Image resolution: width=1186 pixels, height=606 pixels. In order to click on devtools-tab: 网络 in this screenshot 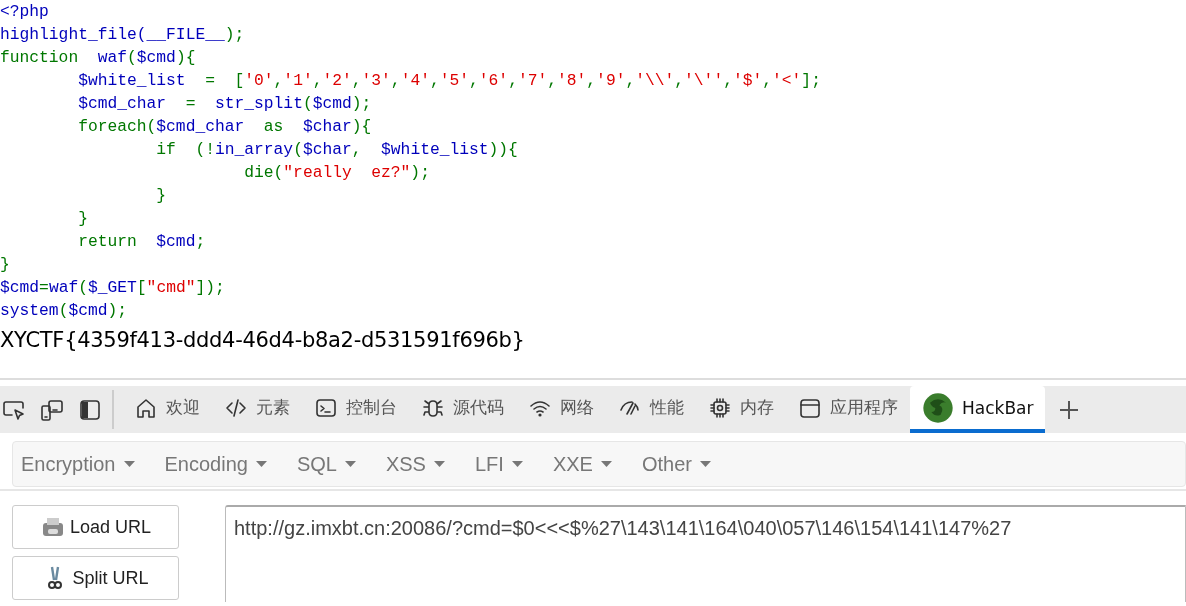, I will do `click(561, 409)`.